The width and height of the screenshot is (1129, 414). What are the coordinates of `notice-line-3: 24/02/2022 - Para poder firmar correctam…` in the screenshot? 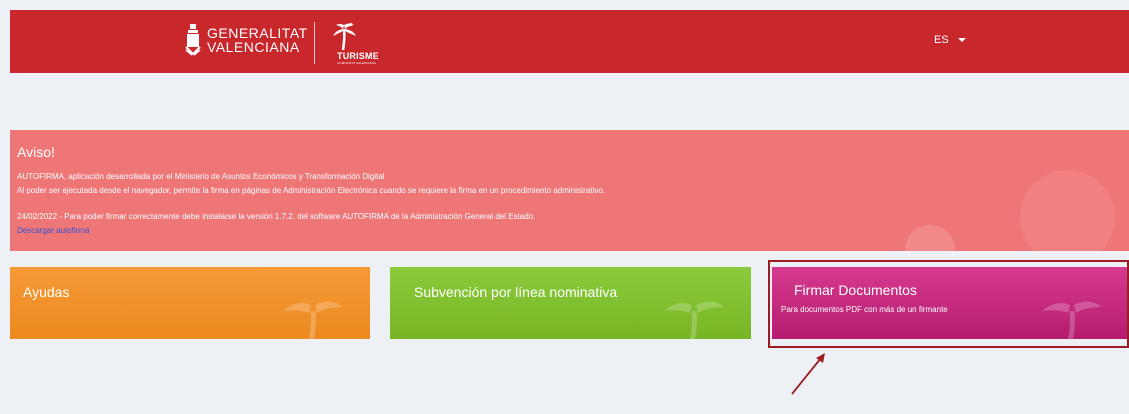 It's located at (276, 216).